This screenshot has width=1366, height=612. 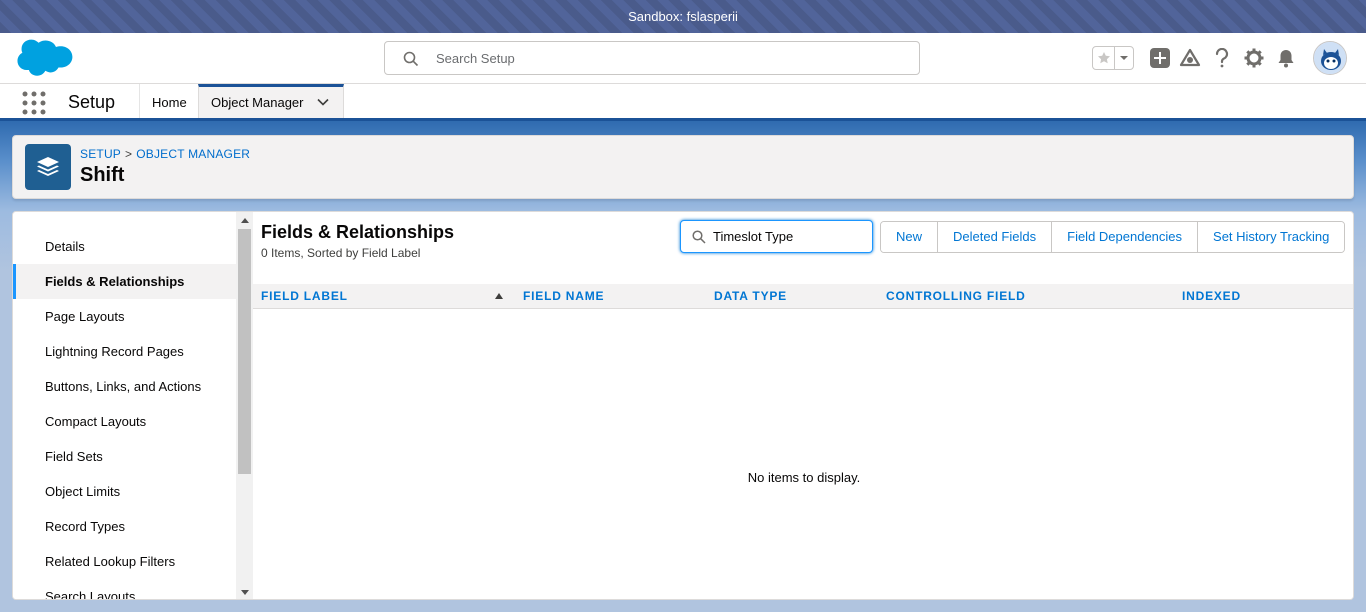 What do you see at coordinates (323, 102) in the screenshot?
I see `chevron-down-icon` at bounding box center [323, 102].